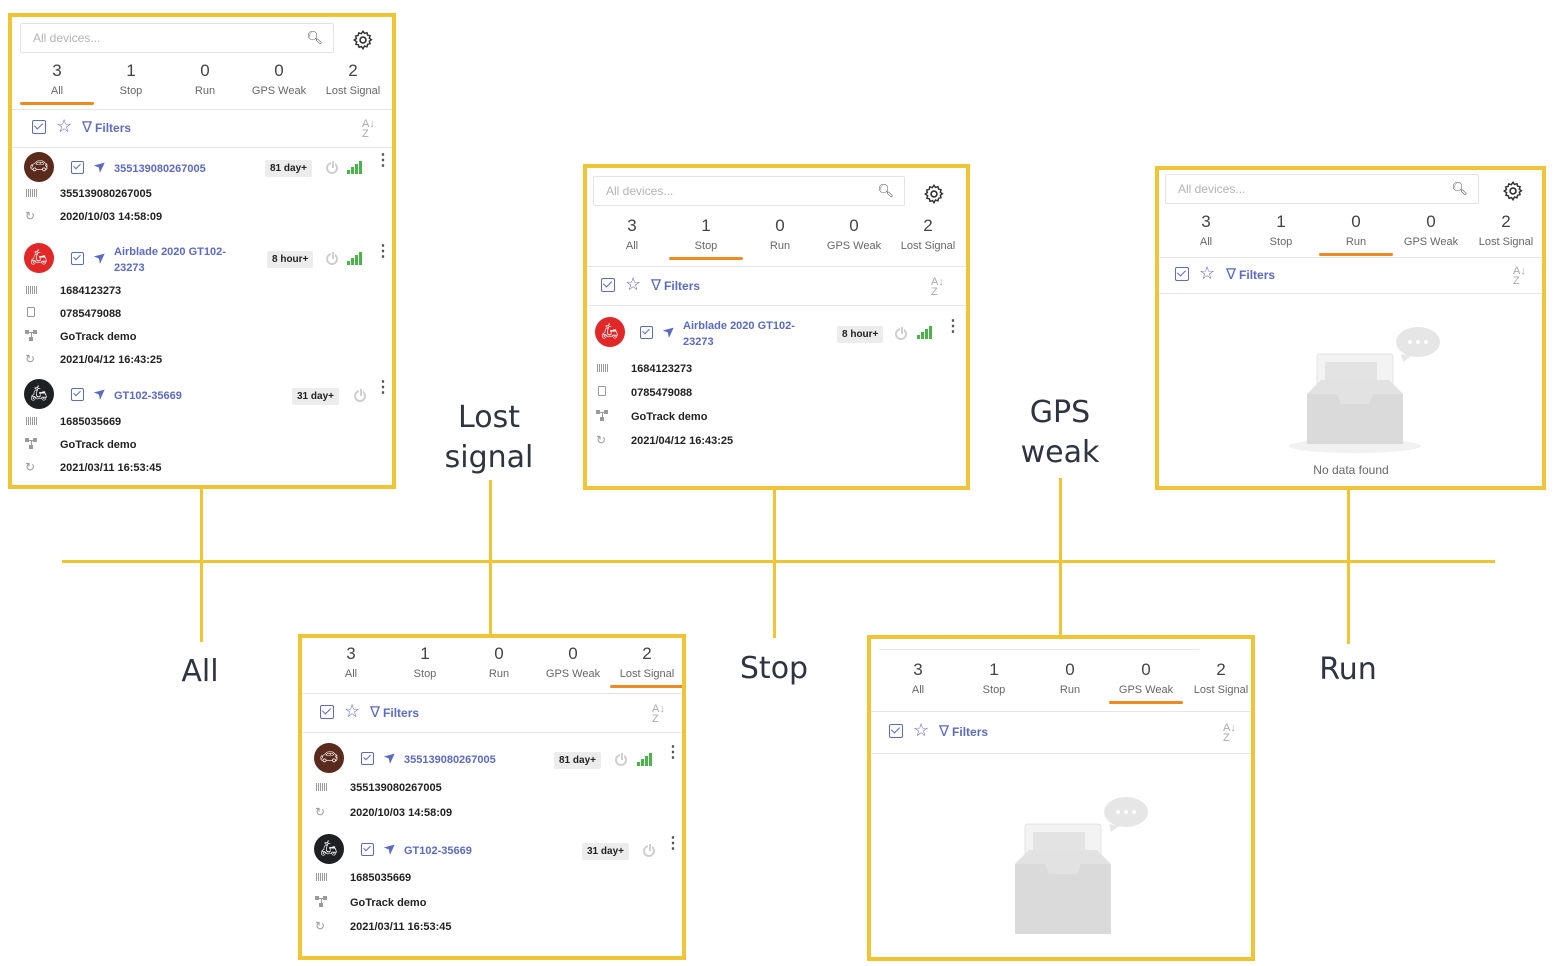 This screenshot has width=1555, height=966. I want to click on connector-stop, so click(774, 563).